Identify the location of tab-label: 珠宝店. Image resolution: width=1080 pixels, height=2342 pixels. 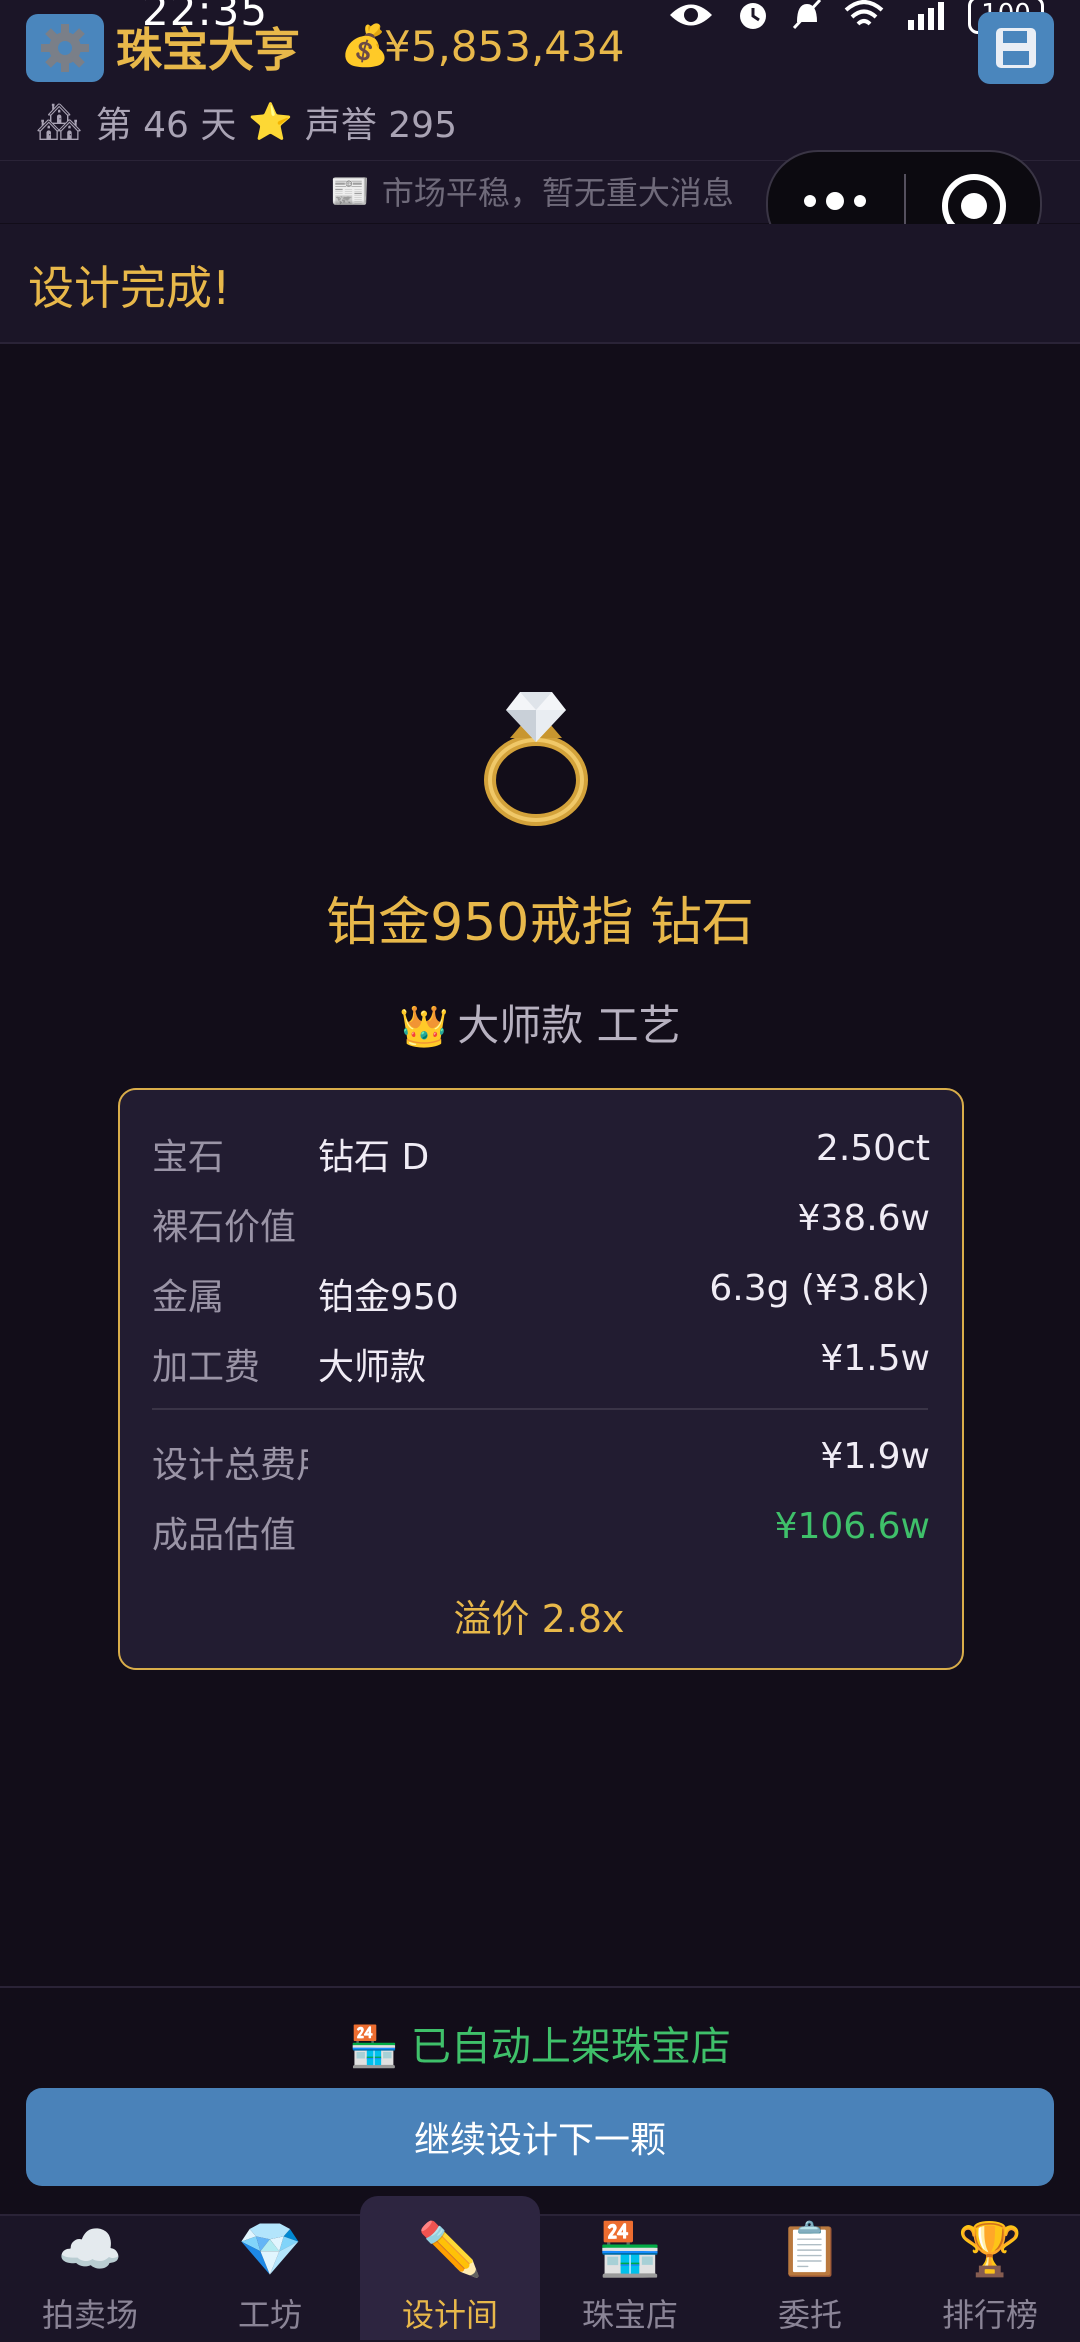
(629, 2315).